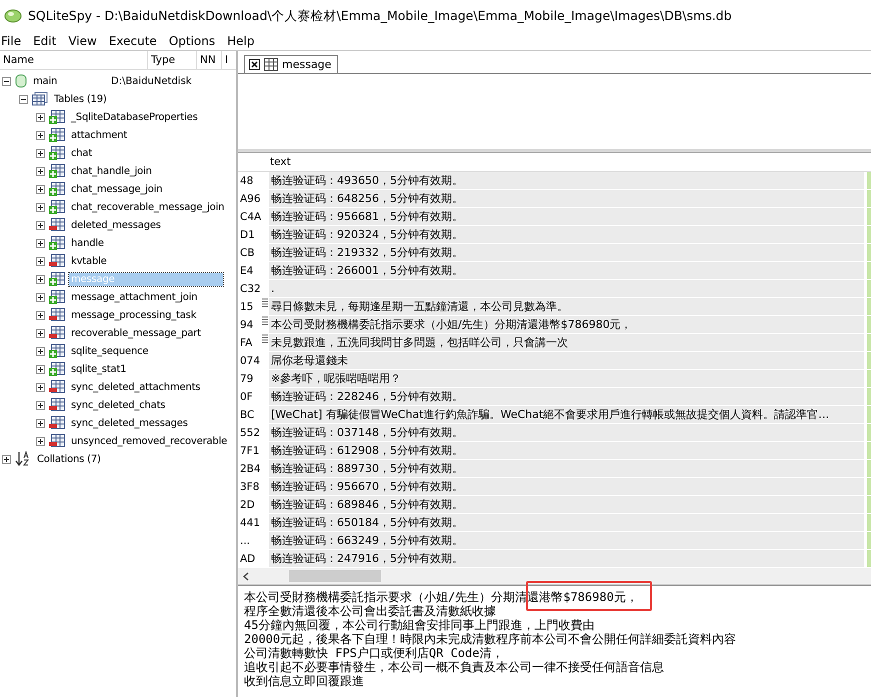  What do you see at coordinates (227, 60) in the screenshot?
I see `column-header: I` at bounding box center [227, 60].